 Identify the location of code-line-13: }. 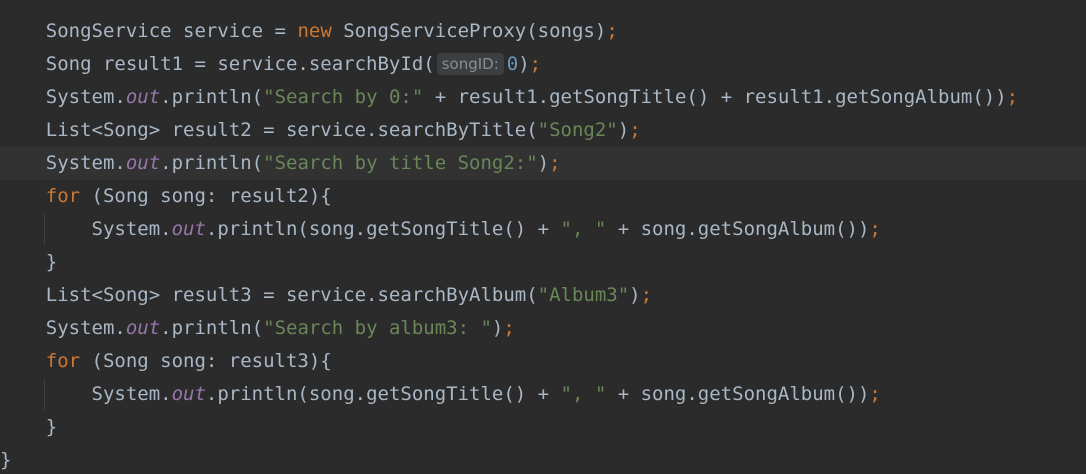
(543, 427).